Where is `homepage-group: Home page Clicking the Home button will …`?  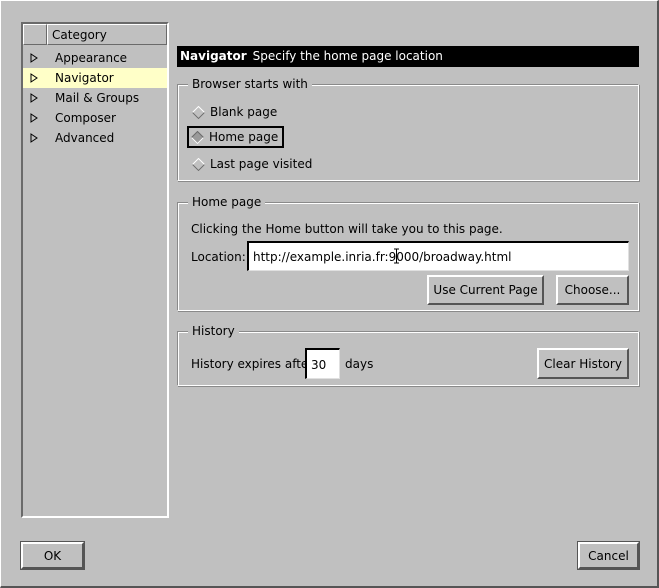 homepage-group: Home page Clicking the Home button will … is located at coordinates (408, 252).